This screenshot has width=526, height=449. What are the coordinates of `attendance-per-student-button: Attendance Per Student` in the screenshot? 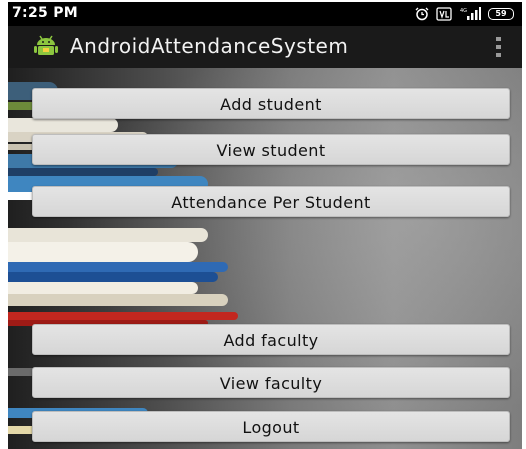 It's located at (271, 201).